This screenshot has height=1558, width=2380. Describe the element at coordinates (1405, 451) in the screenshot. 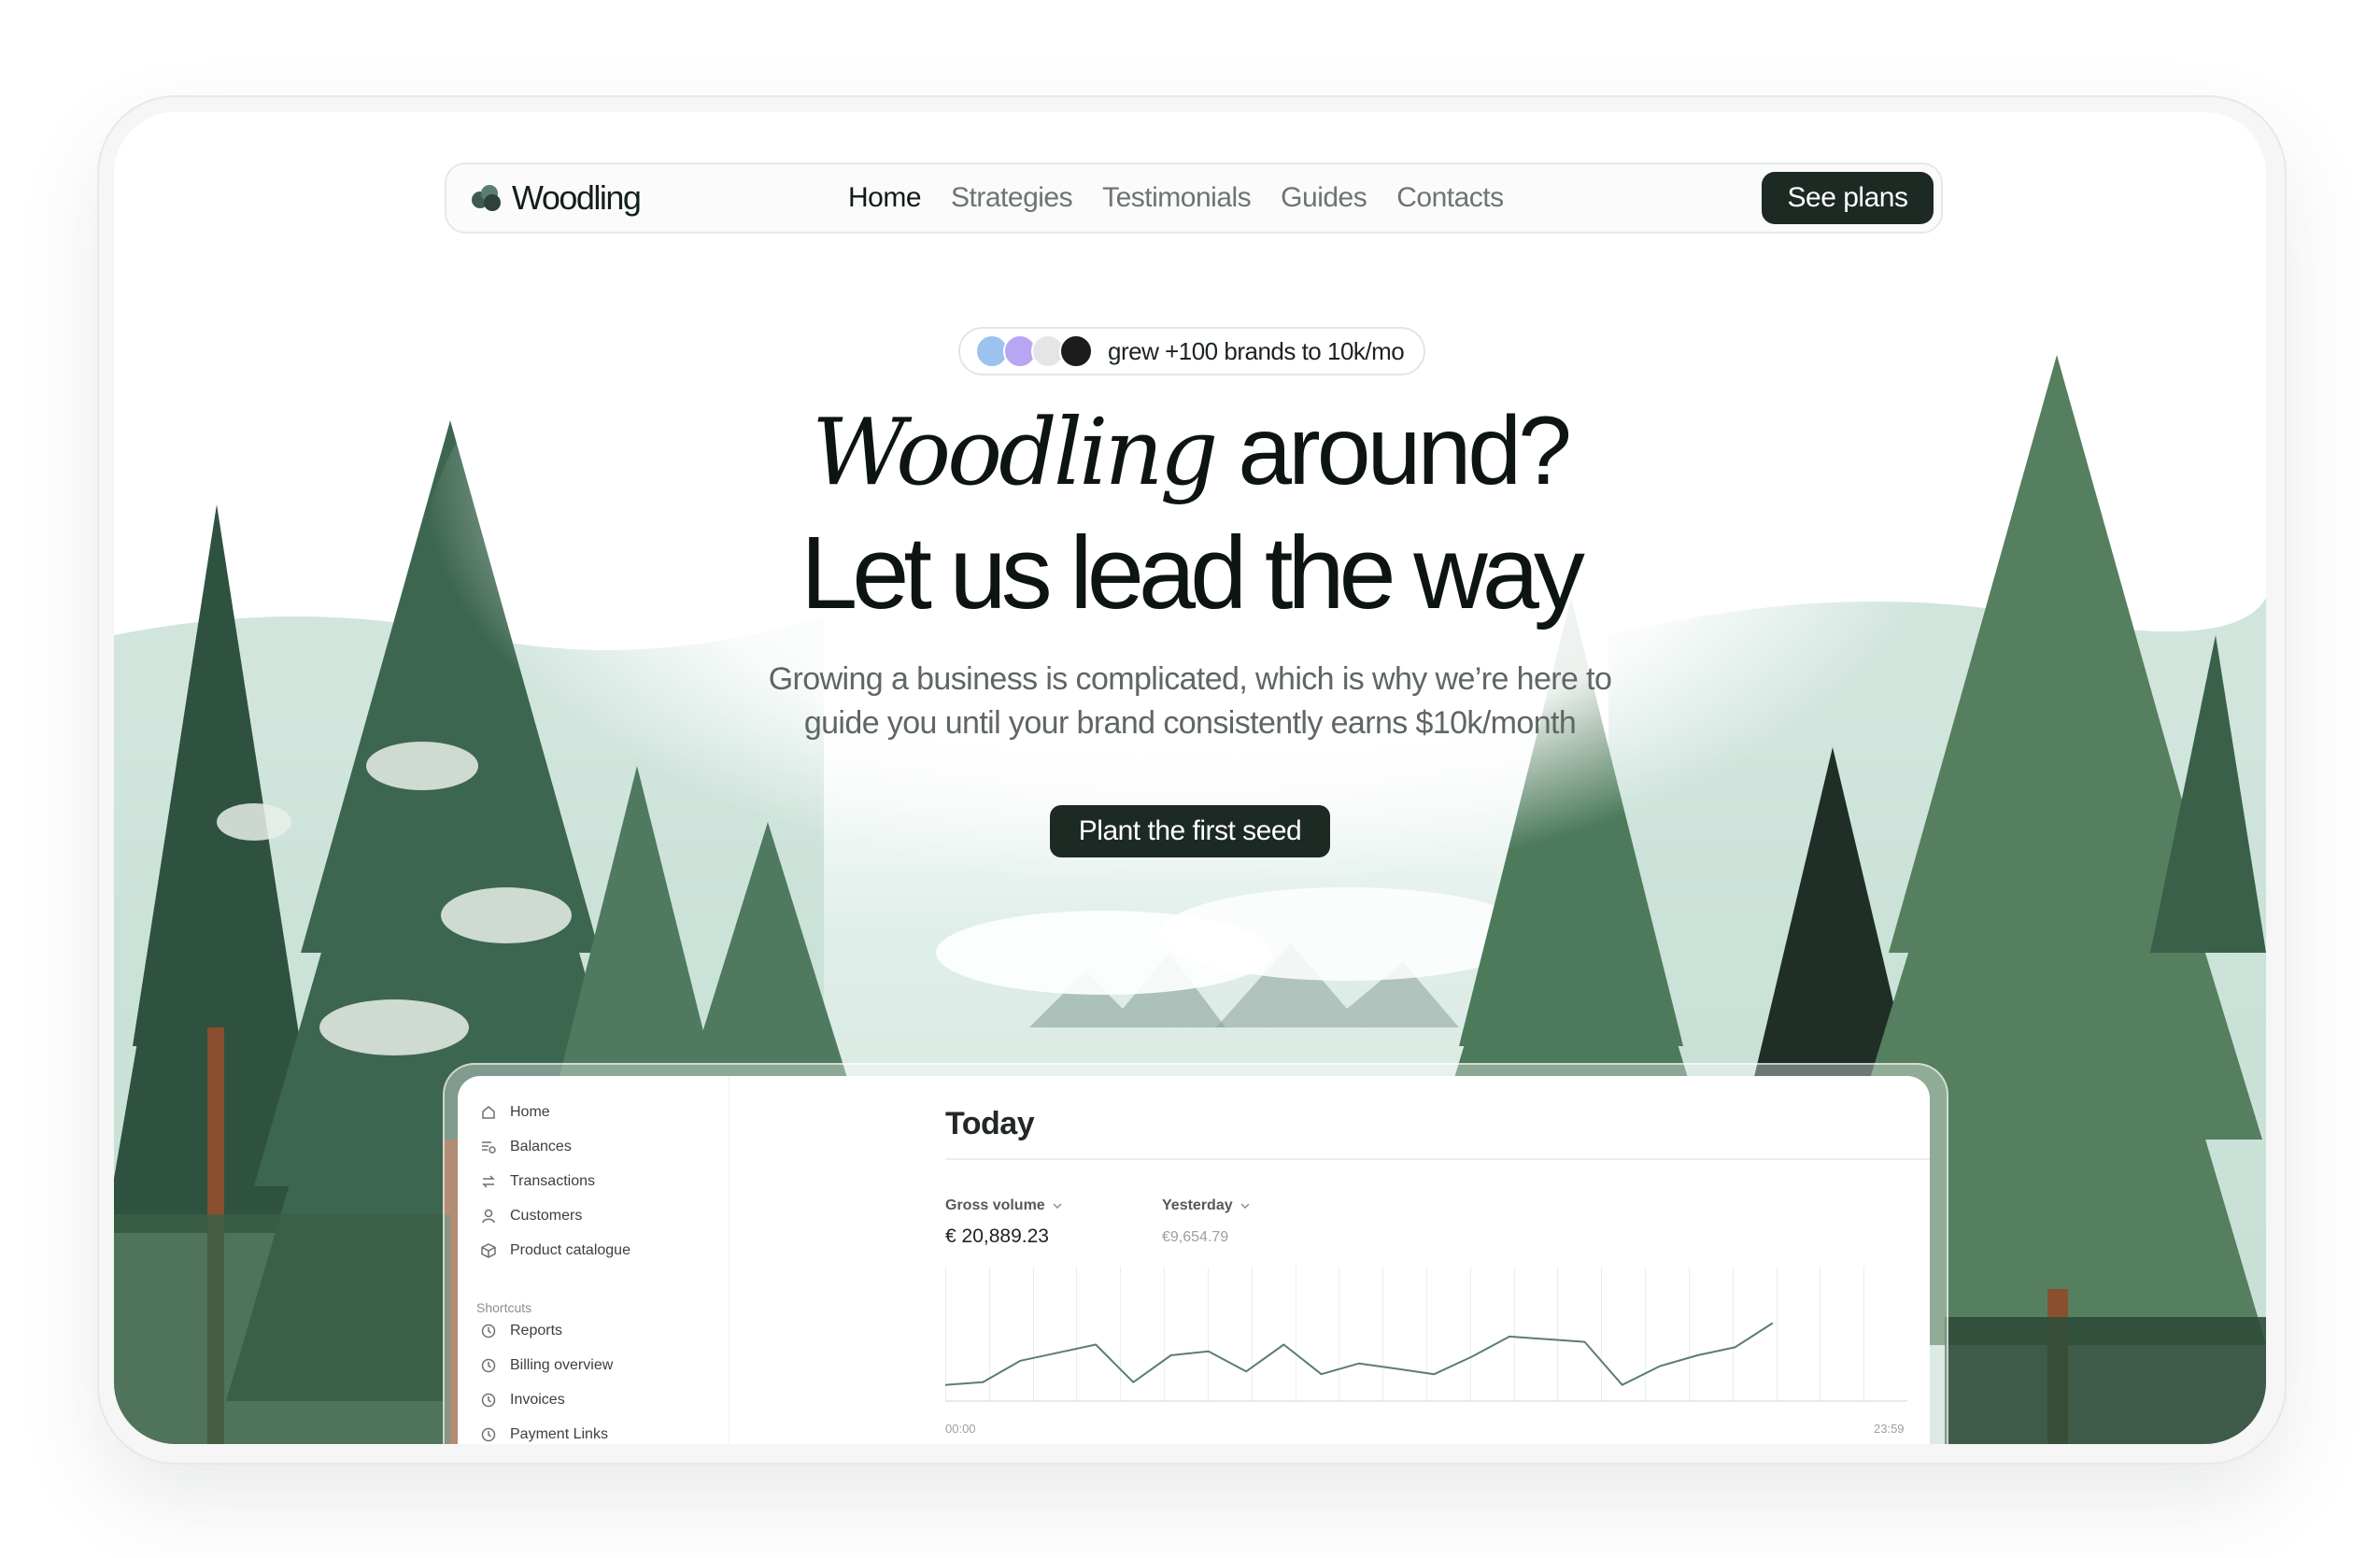

I see `headline-rest: around?` at that location.